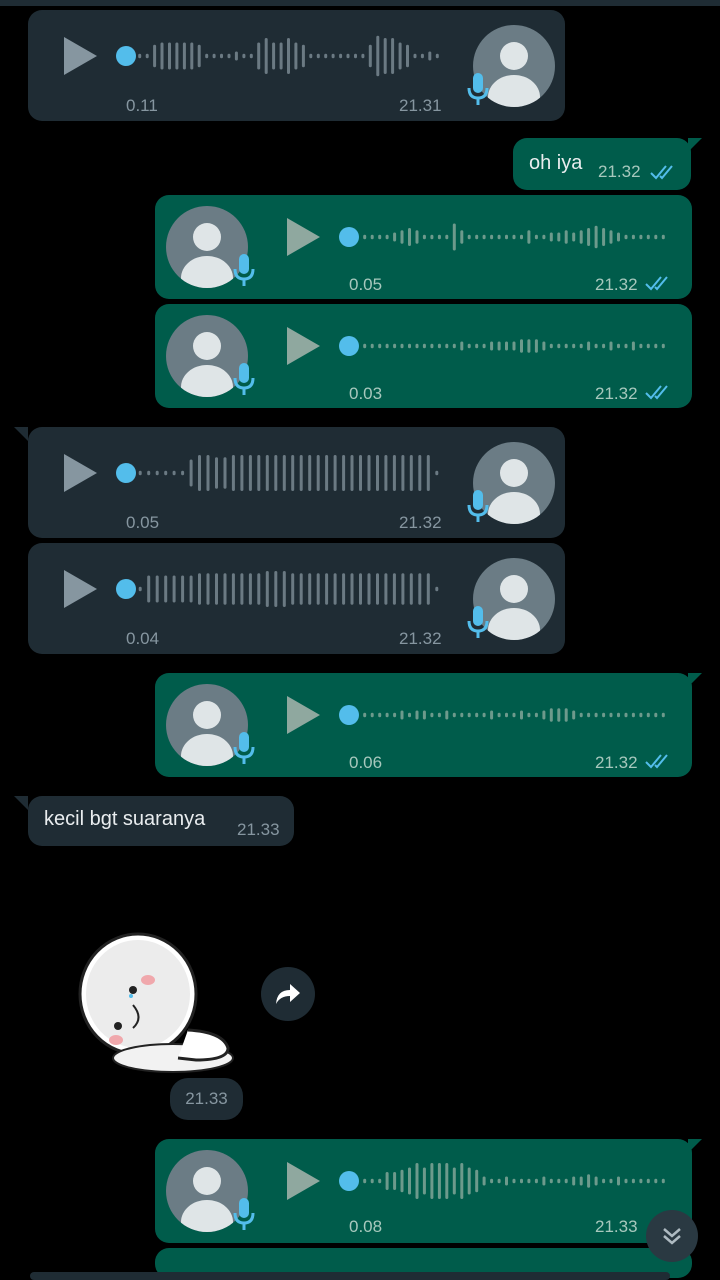 This screenshot has width=720, height=1280. What do you see at coordinates (366, 762) in the screenshot?
I see `voice-duration: 0.06` at bounding box center [366, 762].